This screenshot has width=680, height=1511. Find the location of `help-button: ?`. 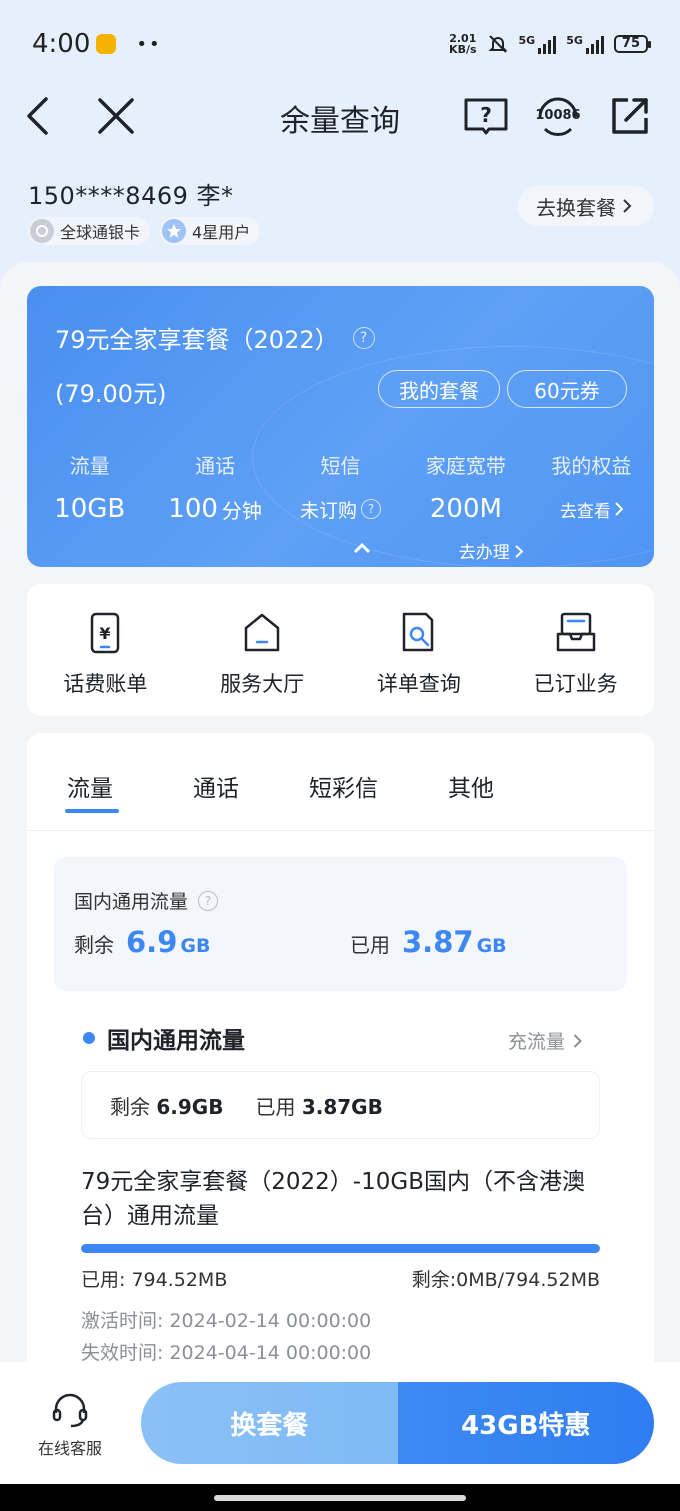

help-button: ? is located at coordinates (486, 116).